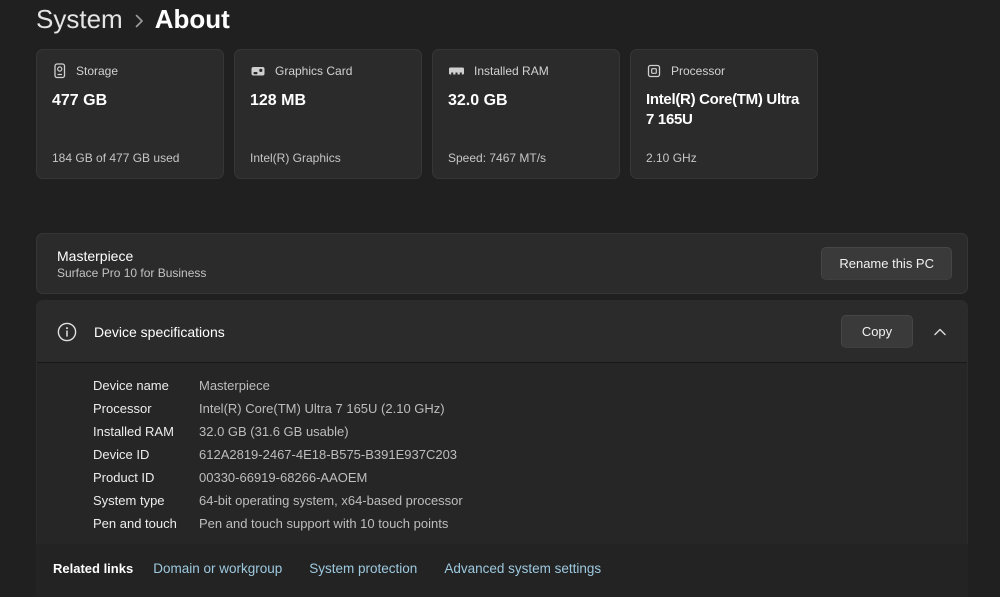 The image size is (1000, 597). Describe the element at coordinates (328, 114) in the screenshot. I see `graphics-card: Graphics Card 128 MB Intel(R) Graphics` at that location.